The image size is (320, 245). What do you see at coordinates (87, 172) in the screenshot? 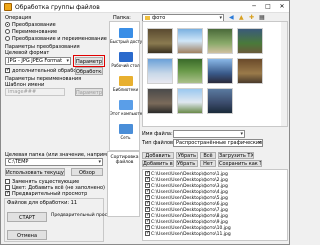
I see `browse-button: Обзор` at bounding box center [87, 172].